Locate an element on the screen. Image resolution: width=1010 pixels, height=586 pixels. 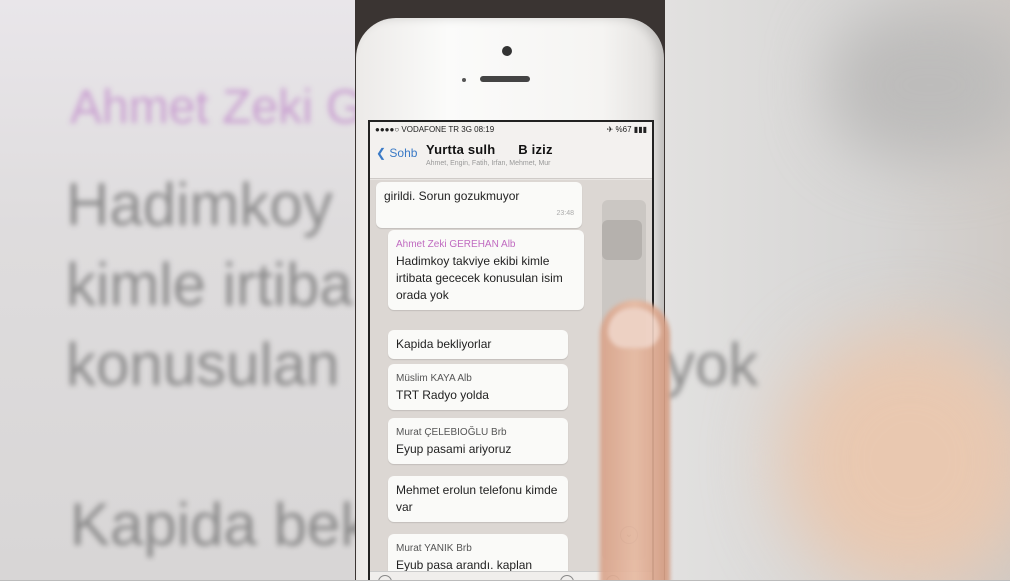
message-text: Mehmet erolun telefonu kimde var is located at coordinates (477, 498).